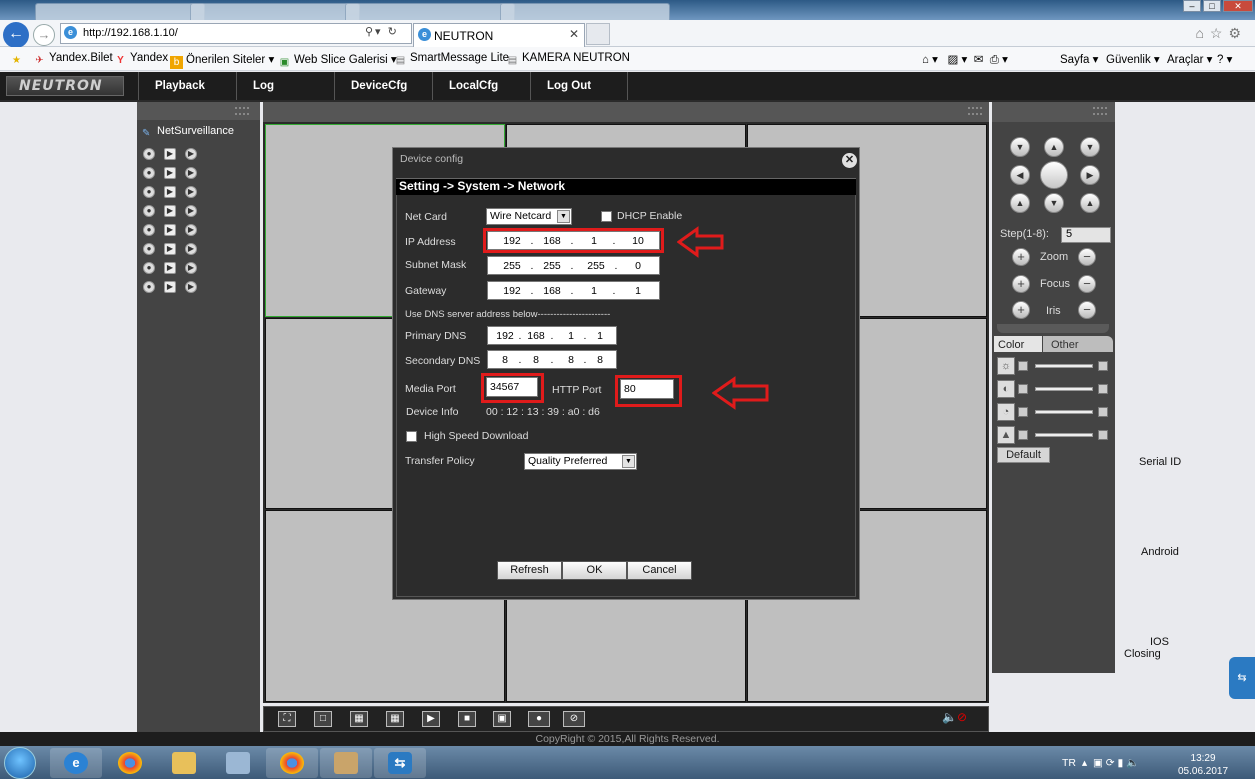  What do you see at coordinates (552, 359) in the screenshot?
I see `secondary-dns-field: 8. 8. 8. 8` at bounding box center [552, 359].